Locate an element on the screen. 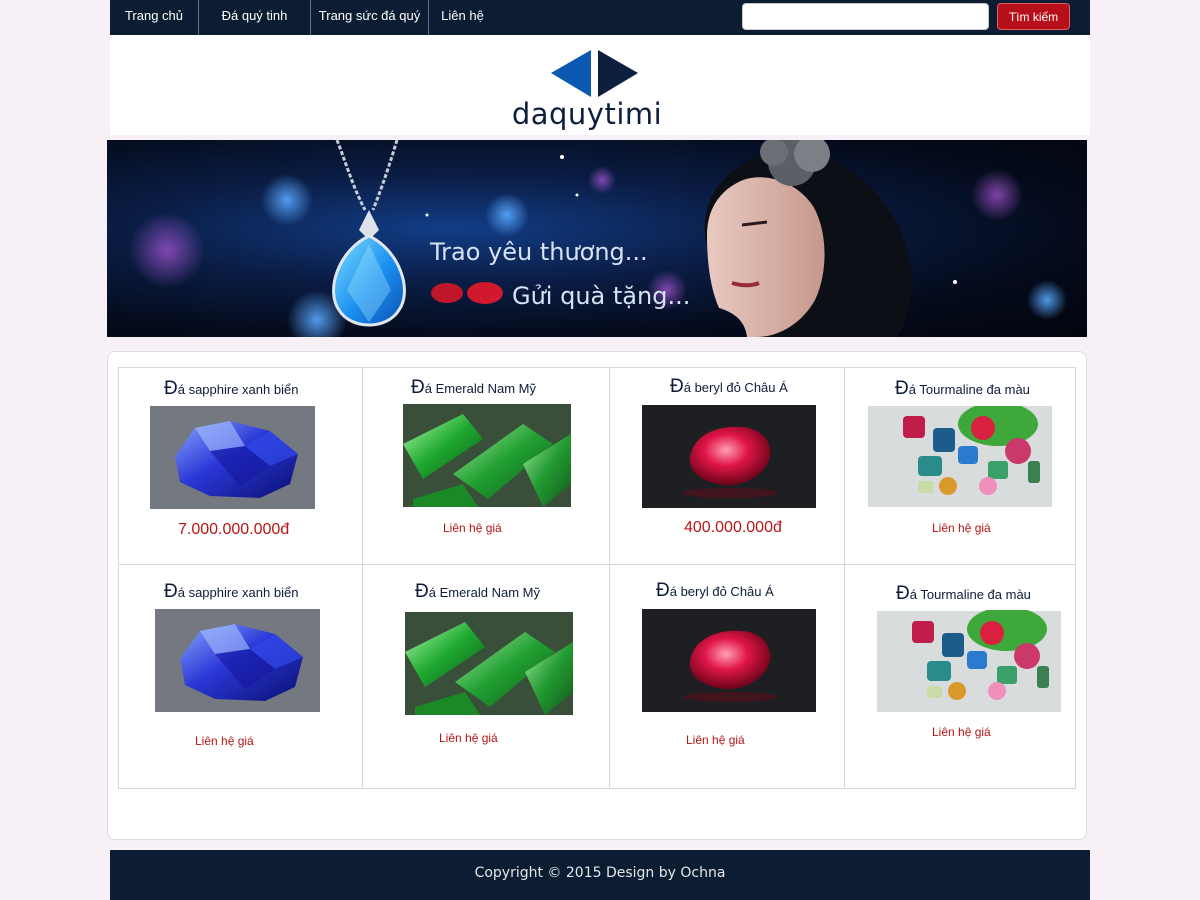 The height and width of the screenshot is (900, 1200). copyright-text: Copyright © 2015 Design by Ochna is located at coordinates (600, 873).